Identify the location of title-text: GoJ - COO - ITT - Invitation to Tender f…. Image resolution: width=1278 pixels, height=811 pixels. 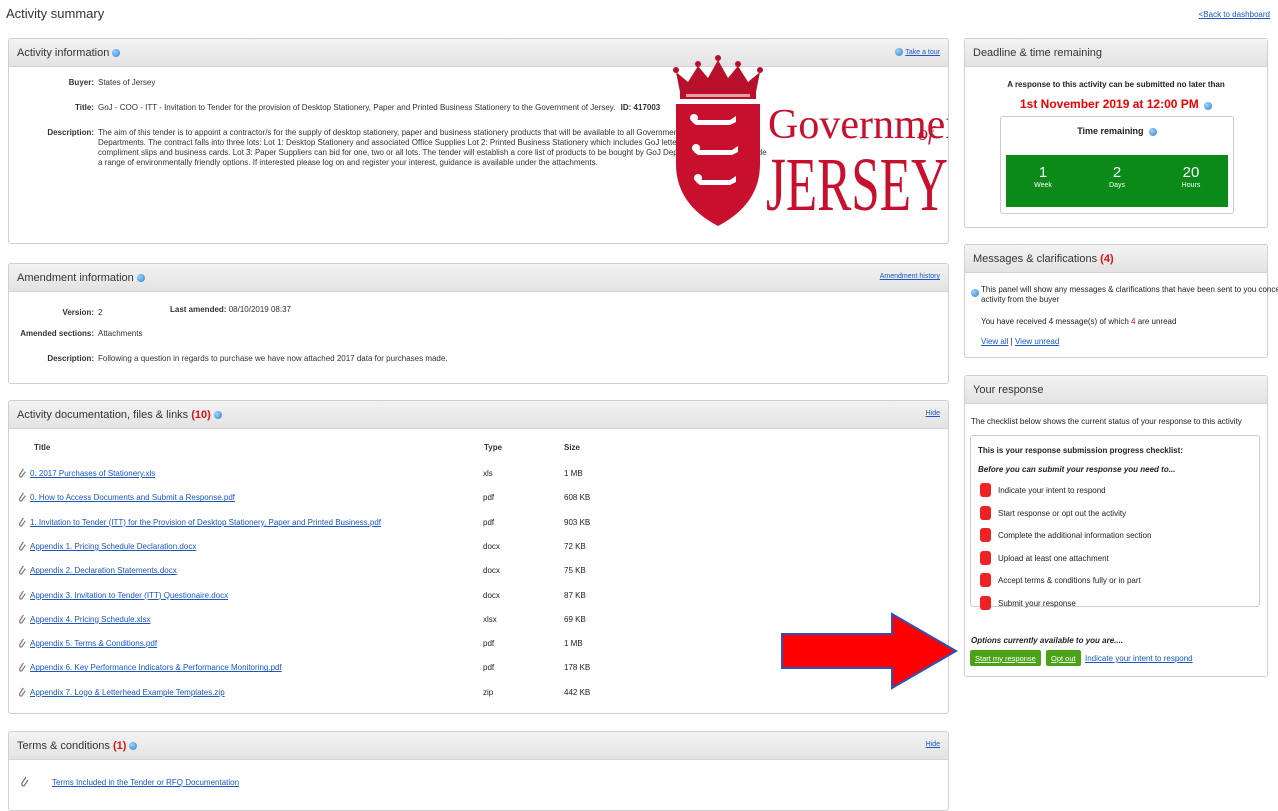
(357, 107).